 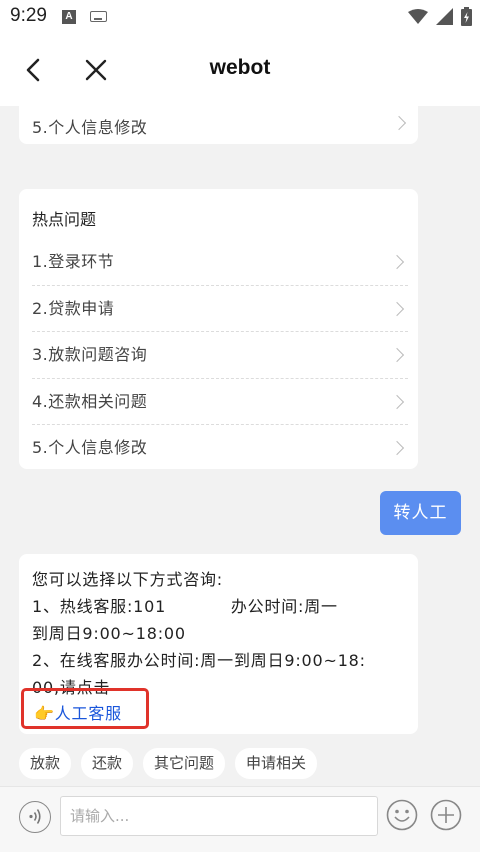 I want to click on plus-icon, so click(x=446, y=815).